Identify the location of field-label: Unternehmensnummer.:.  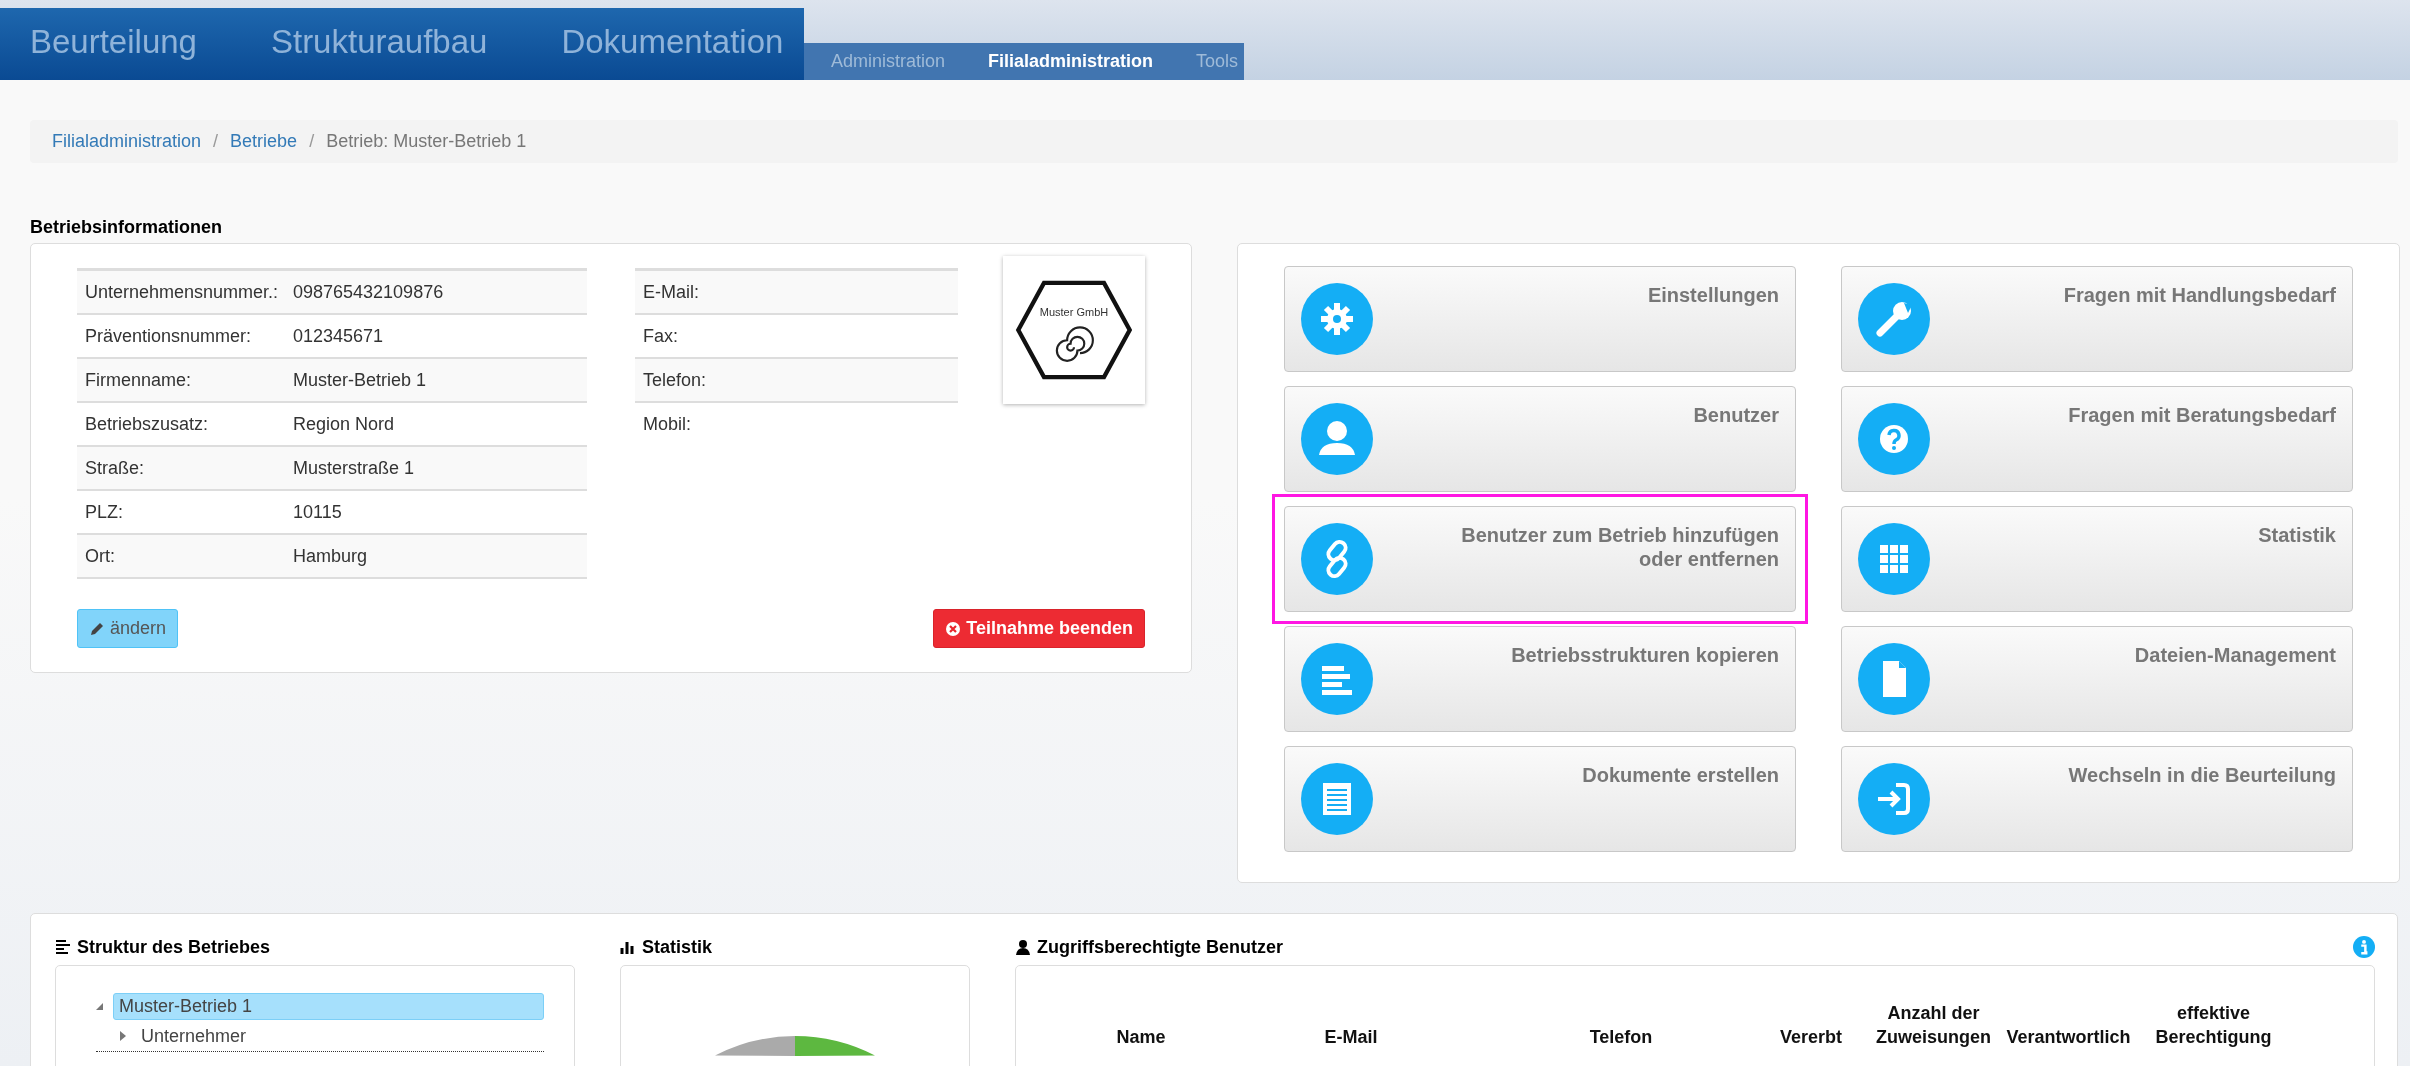
(182, 292).